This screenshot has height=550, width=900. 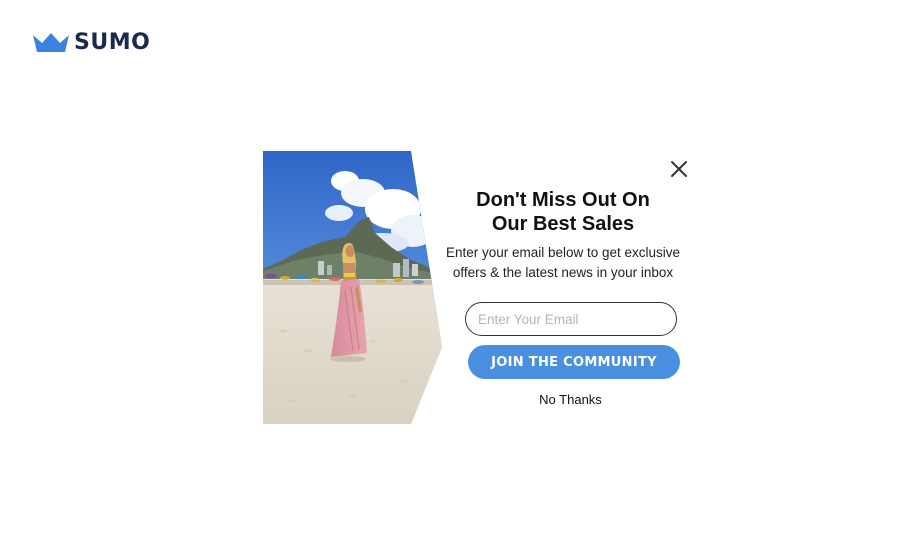 What do you see at coordinates (352, 287) in the screenshot?
I see `beach-photo` at bounding box center [352, 287].